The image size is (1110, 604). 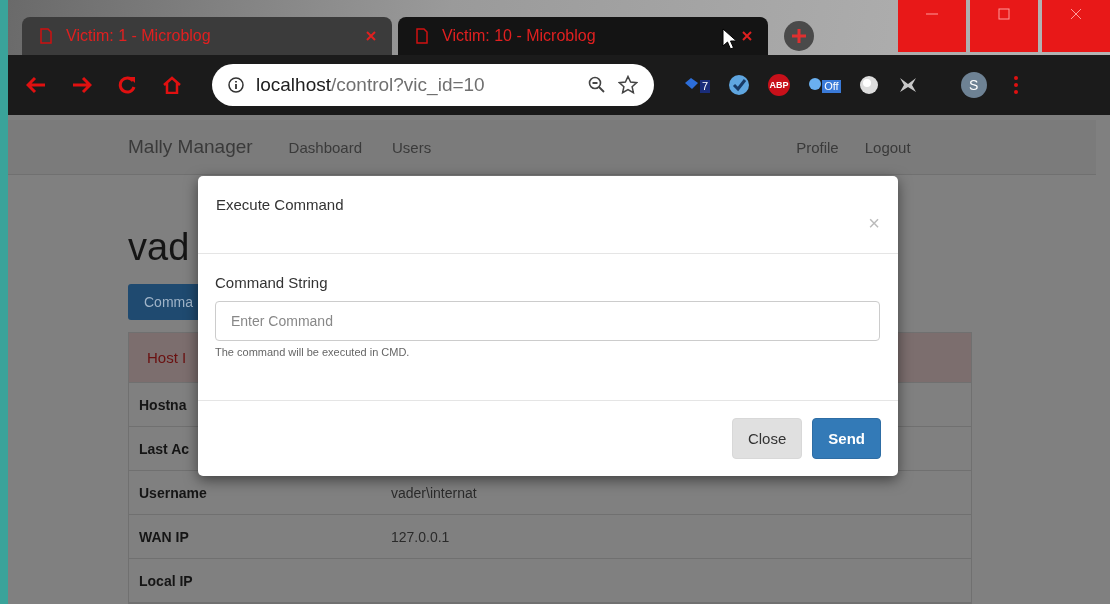 I want to click on new-tab-icon, so click(x=799, y=36).